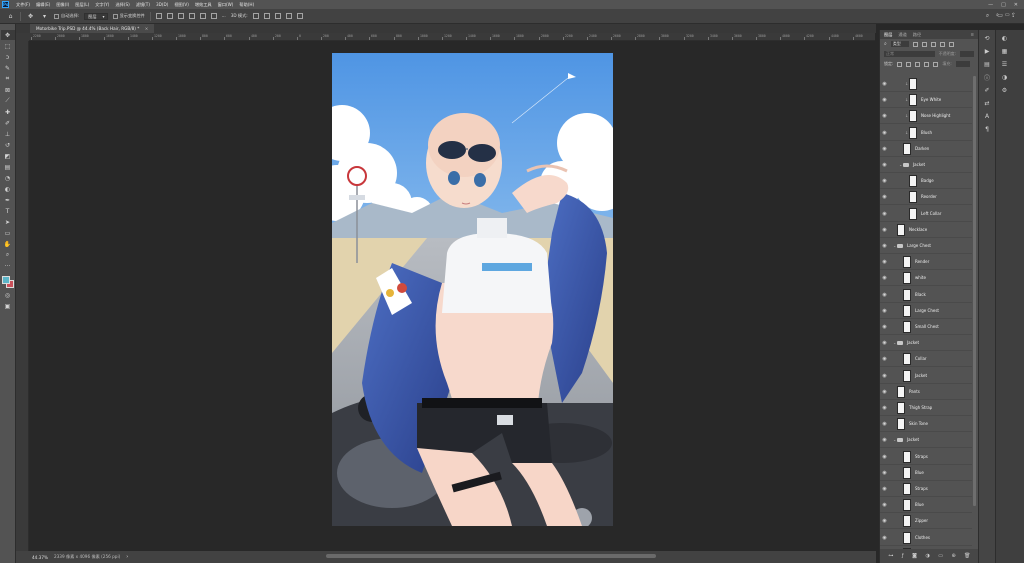 The width and height of the screenshot is (1024, 563). What do you see at coordinates (8, 145) in the screenshot?
I see `history-brush-tool-icon: ↺` at bounding box center [8, 145].